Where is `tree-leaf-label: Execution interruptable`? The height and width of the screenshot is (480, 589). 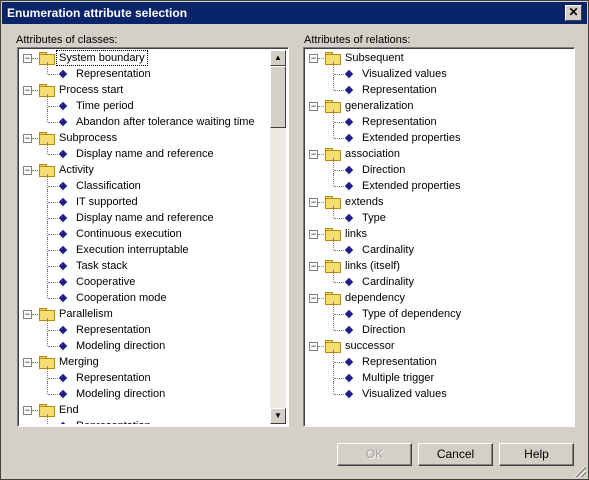
tree-leaf-label: Execution interruptable is located at coordinates (132, 250).